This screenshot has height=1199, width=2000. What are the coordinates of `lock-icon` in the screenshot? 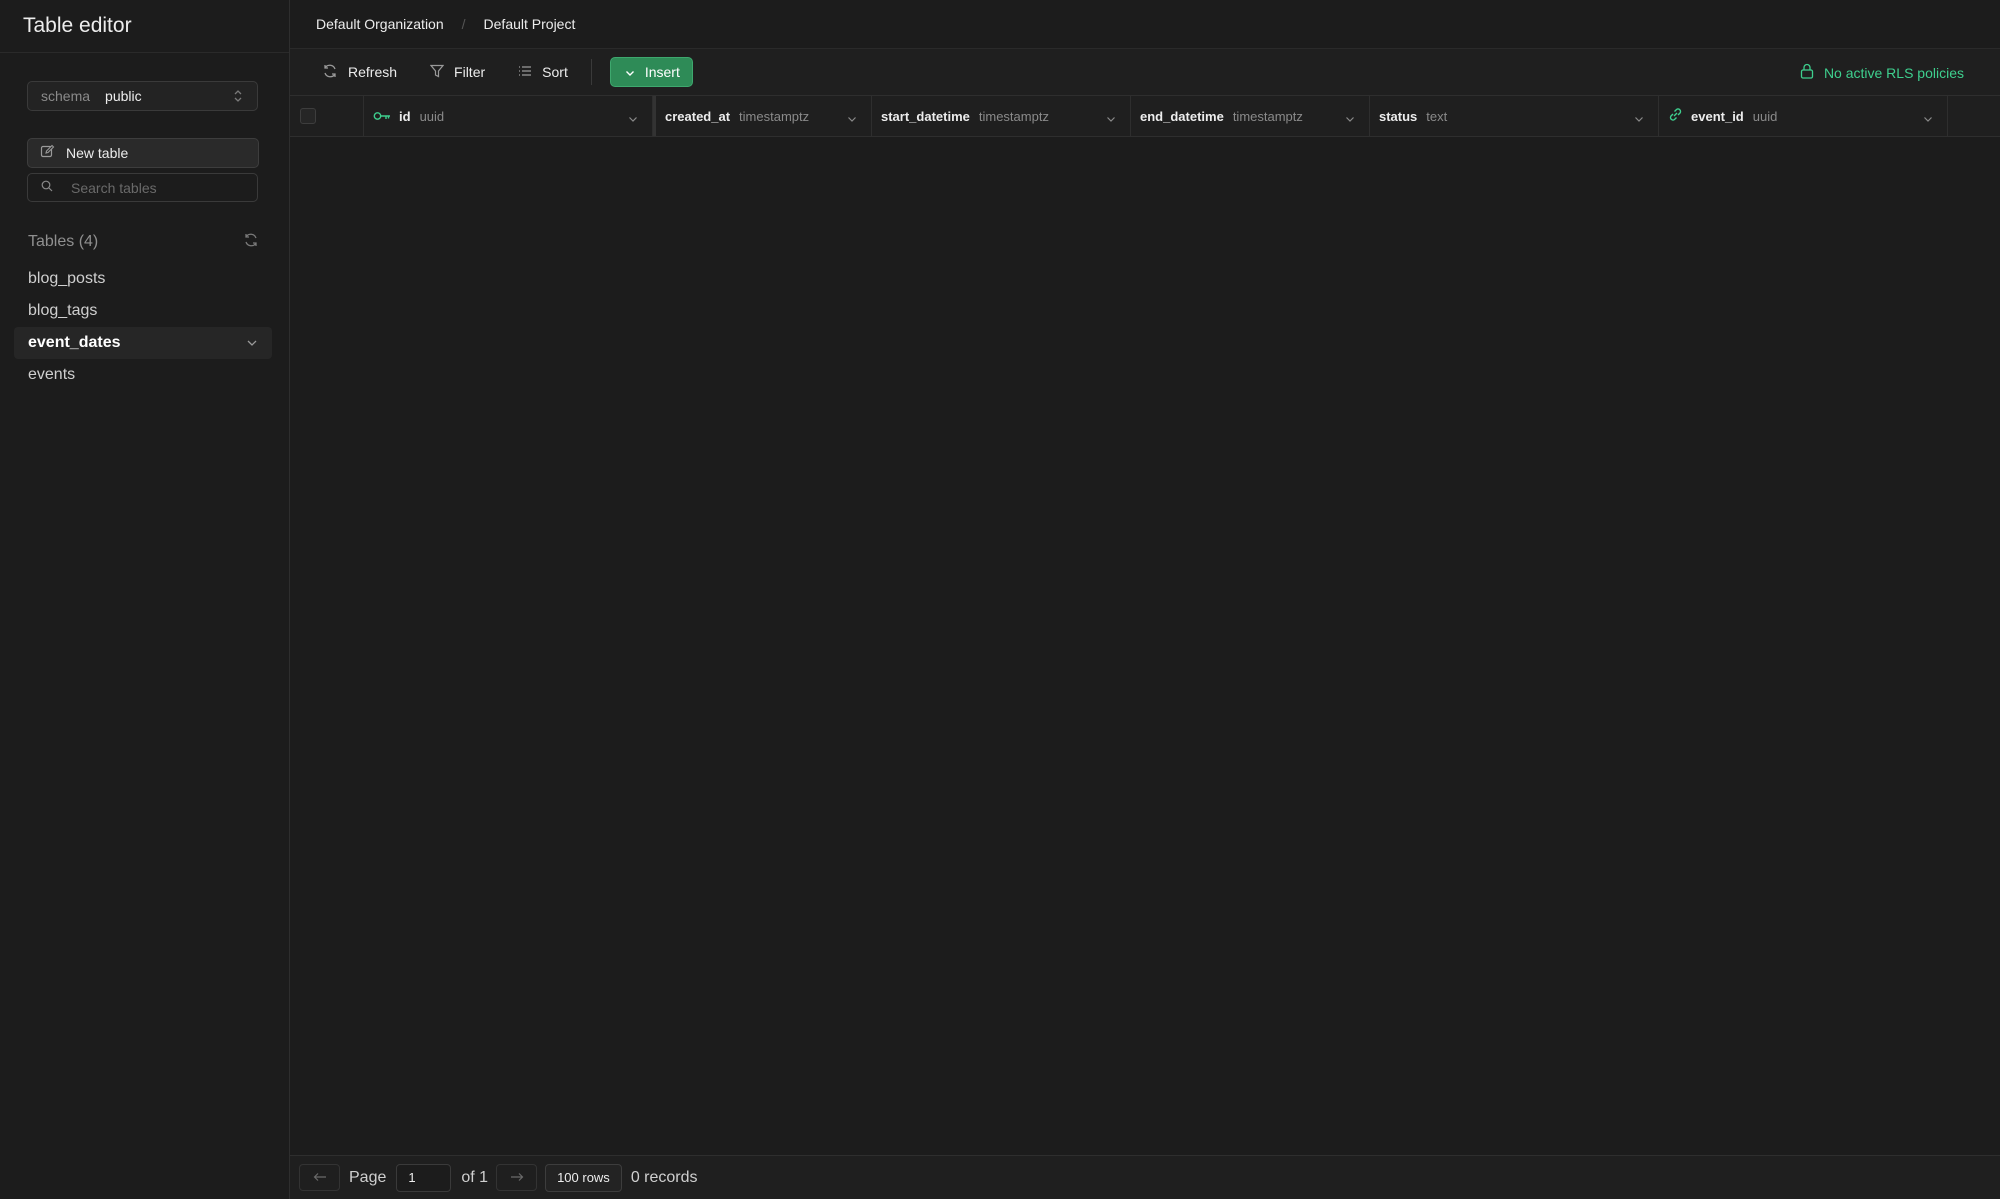 It's located at (1812, 72).